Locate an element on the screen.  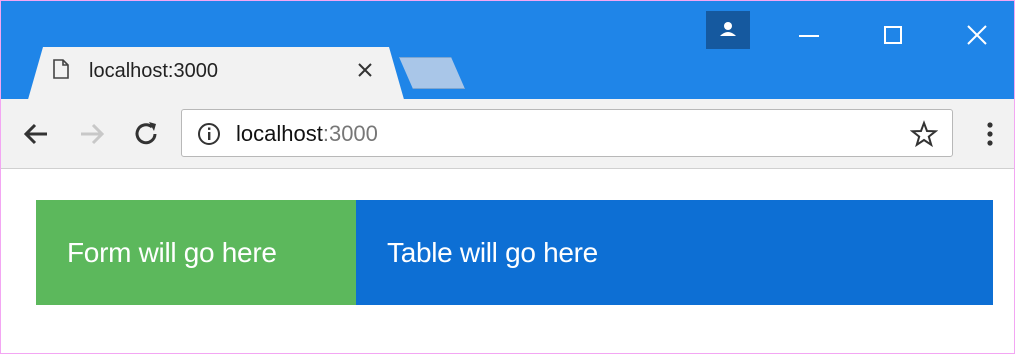
back-arrow-icon is located at coordinates (36, 134).